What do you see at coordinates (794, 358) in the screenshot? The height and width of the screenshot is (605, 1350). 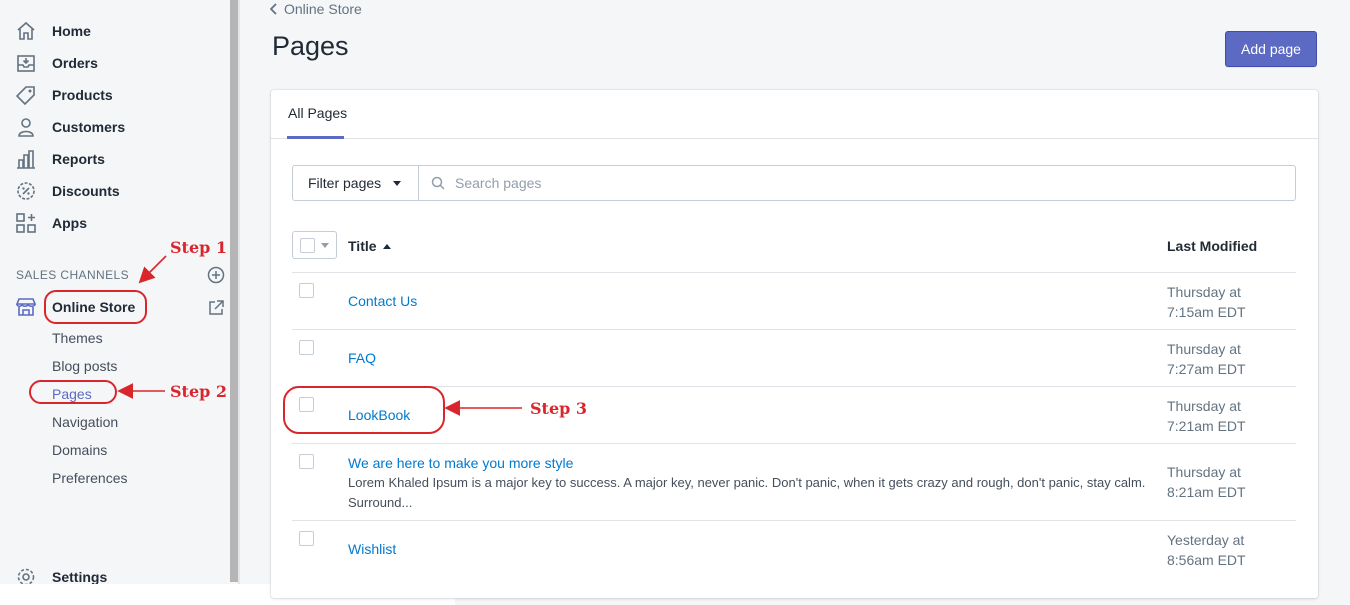 I see `table-row: FAQ Thursday at 7:27am EDT` at bounding box center [794, 358].